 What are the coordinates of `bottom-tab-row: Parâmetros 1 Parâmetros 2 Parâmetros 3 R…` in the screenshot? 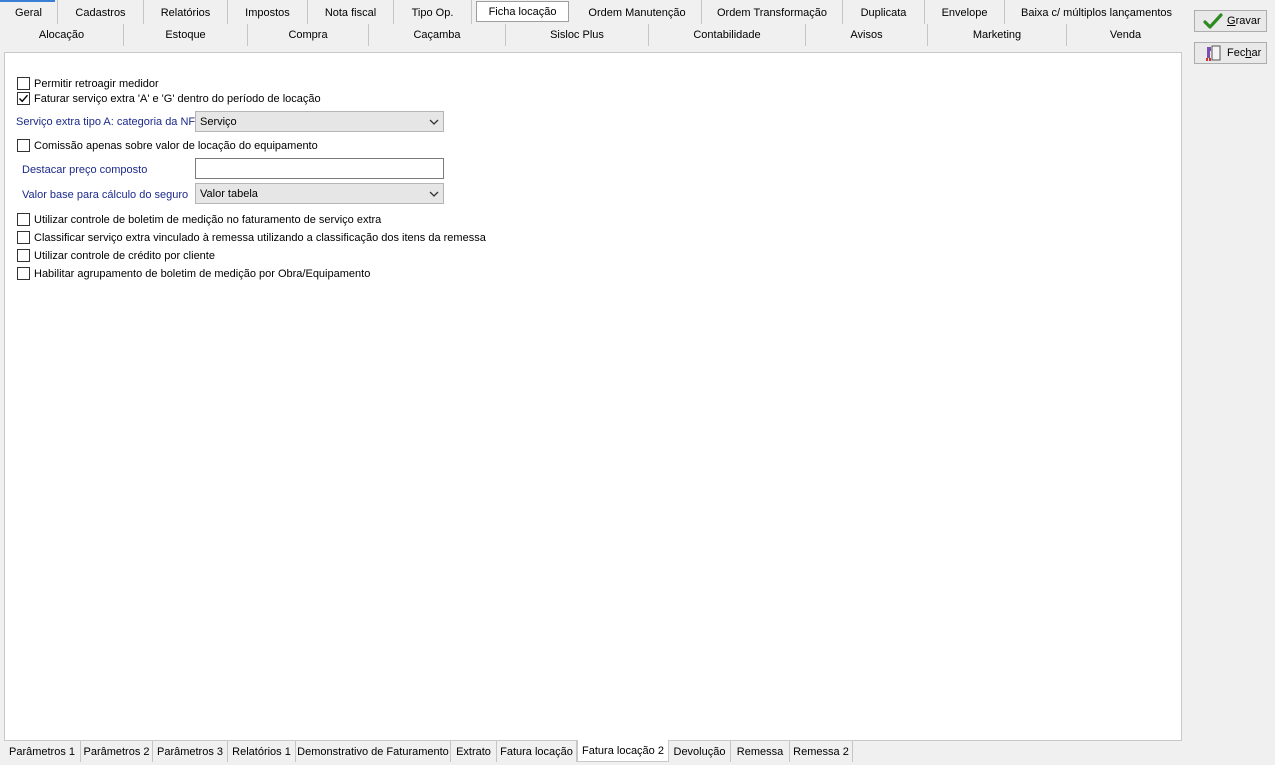 It's located at (428, 751).